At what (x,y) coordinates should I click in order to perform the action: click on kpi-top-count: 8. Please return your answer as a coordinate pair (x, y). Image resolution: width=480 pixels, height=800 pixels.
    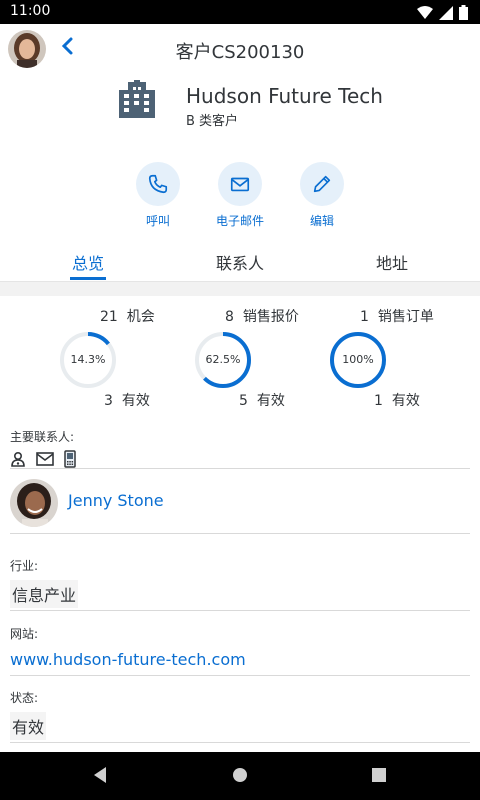
    Looking at the image, I should click on (229, 317).